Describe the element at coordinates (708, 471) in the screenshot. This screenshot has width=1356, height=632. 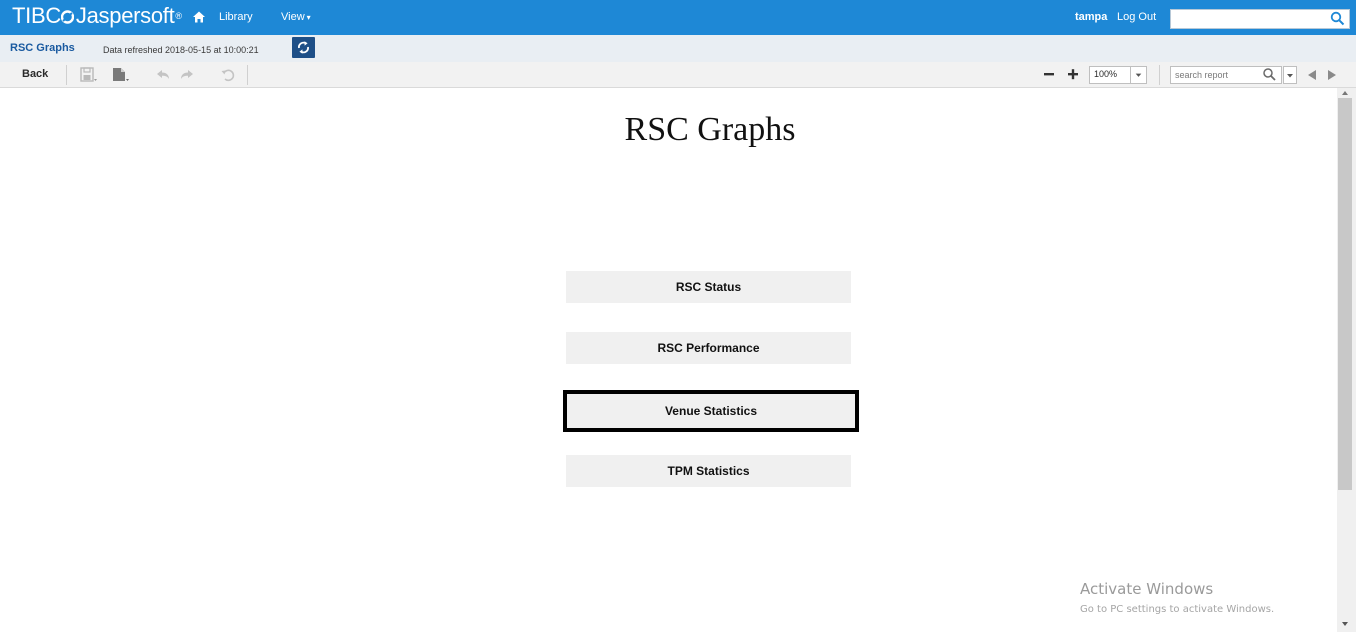
I see `tpm-statistics-button: TPM Statistics` at that location.